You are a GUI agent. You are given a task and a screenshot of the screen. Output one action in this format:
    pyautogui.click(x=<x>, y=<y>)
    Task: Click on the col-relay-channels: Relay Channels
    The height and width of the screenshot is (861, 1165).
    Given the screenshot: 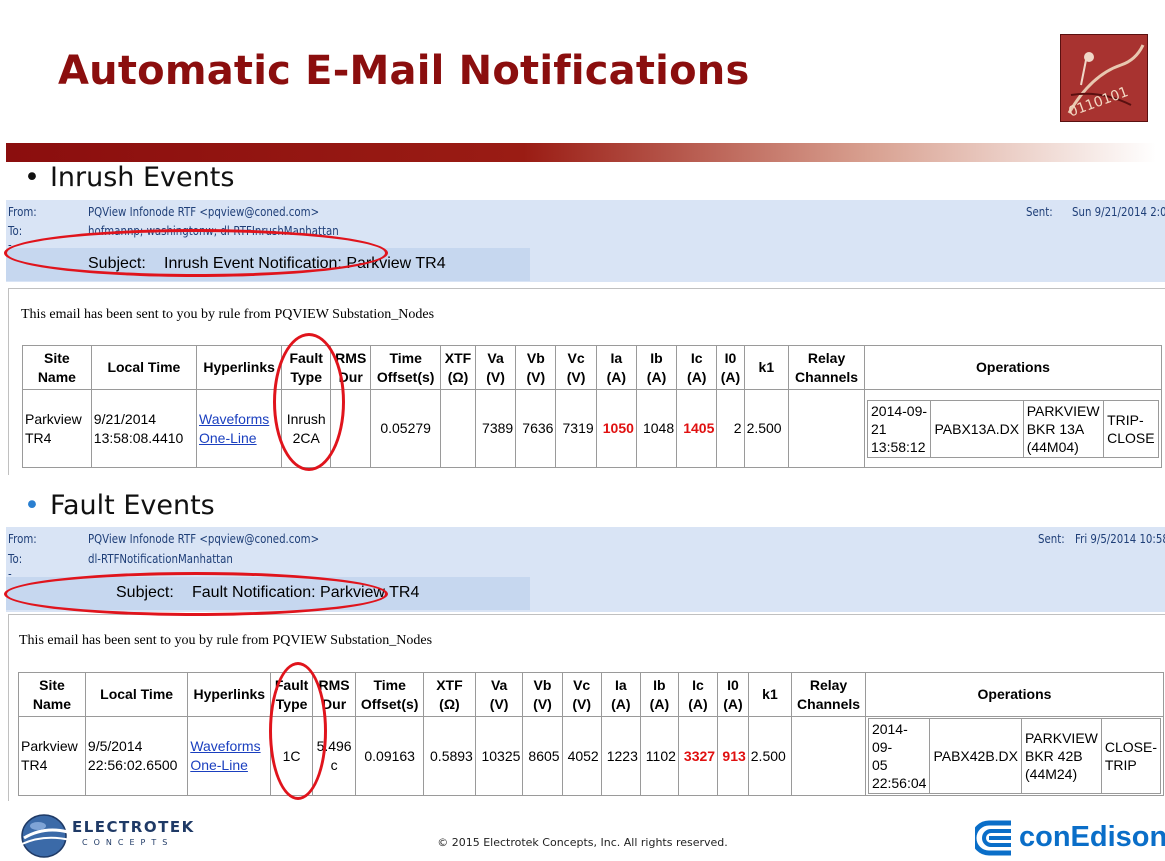 What is the action you would take?
    pyautogui.click(x=828, y=694)
    